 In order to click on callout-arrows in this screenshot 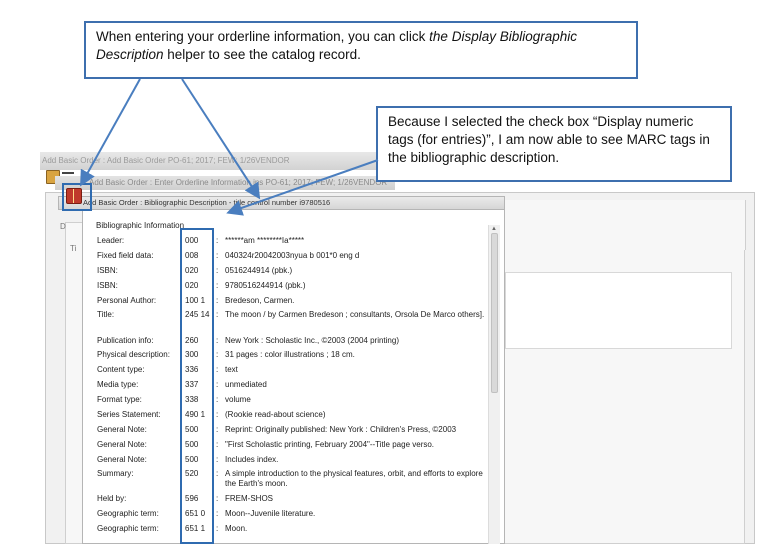, I will do `click(229, 147)`.